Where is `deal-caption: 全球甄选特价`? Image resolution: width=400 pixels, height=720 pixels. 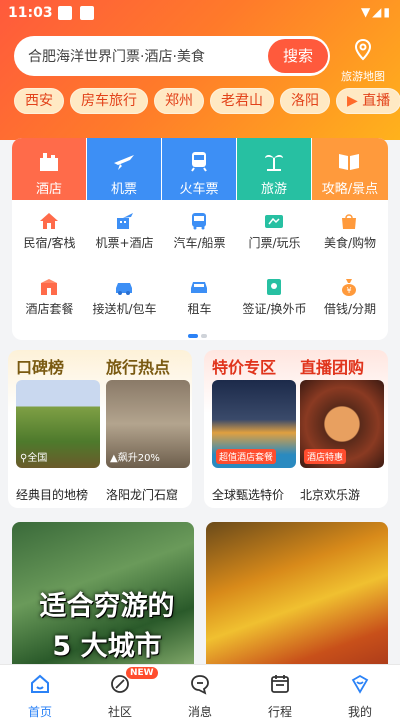
deal-caption: 全球甄选特价 is located at coordinates (248, 494).